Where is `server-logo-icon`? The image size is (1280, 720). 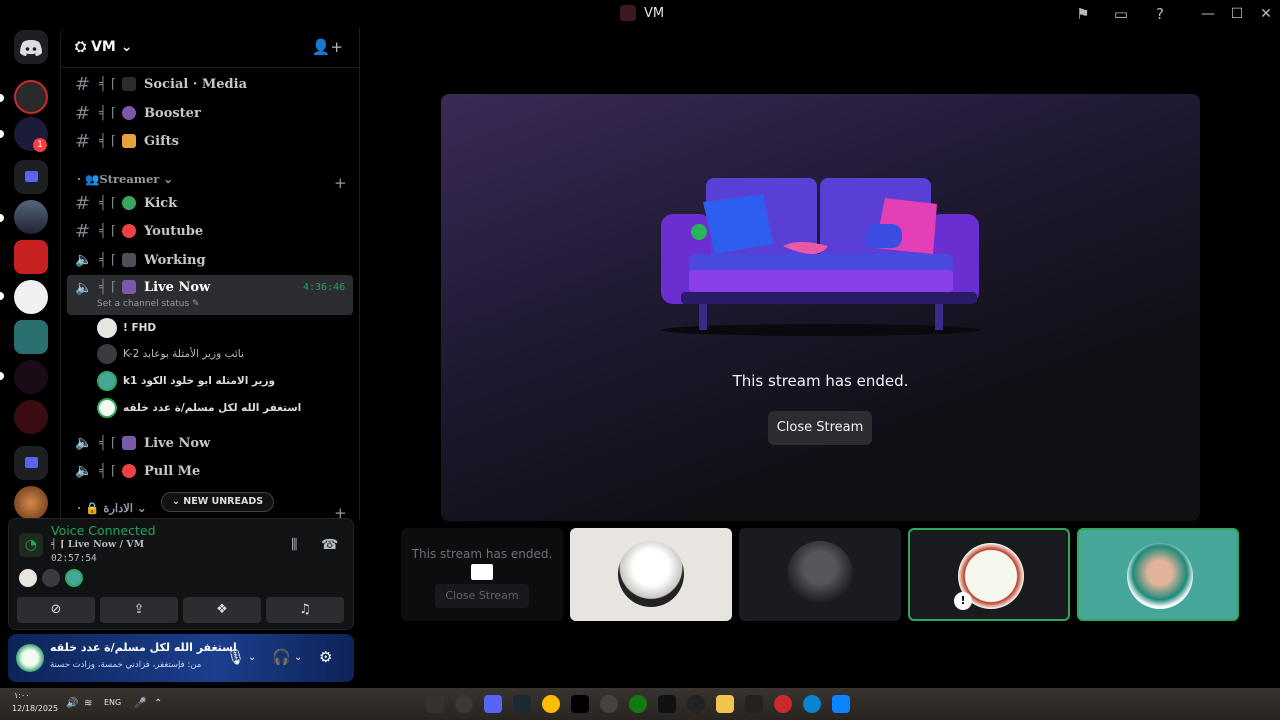 server-logo-icon is located at coordinates (31, 377).